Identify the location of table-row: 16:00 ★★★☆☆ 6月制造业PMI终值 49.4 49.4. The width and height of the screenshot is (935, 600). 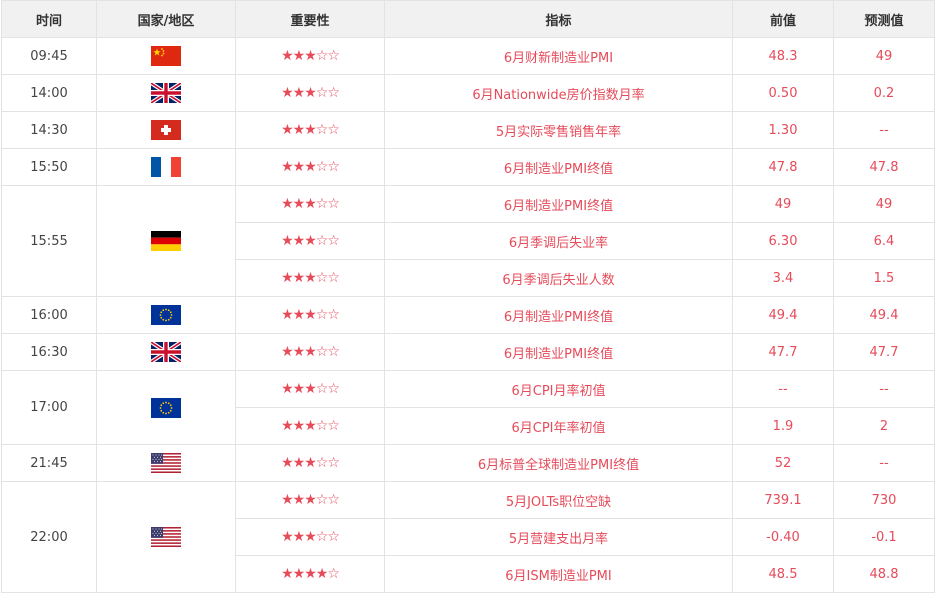
(468, 315).